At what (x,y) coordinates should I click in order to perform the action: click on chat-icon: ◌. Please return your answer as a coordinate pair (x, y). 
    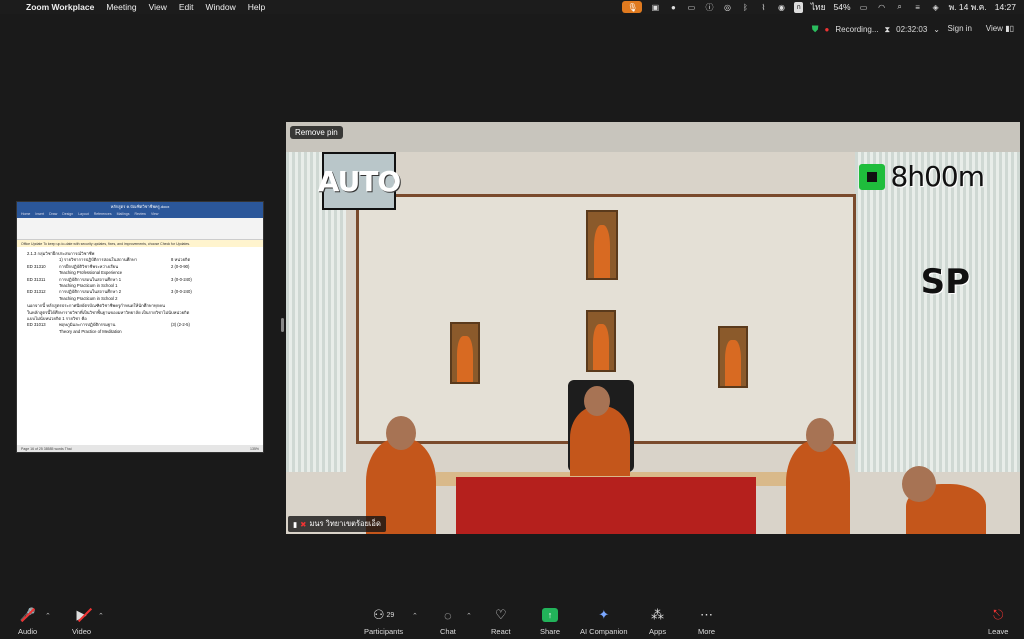
    Looking at the image, I should click on (448, 615).